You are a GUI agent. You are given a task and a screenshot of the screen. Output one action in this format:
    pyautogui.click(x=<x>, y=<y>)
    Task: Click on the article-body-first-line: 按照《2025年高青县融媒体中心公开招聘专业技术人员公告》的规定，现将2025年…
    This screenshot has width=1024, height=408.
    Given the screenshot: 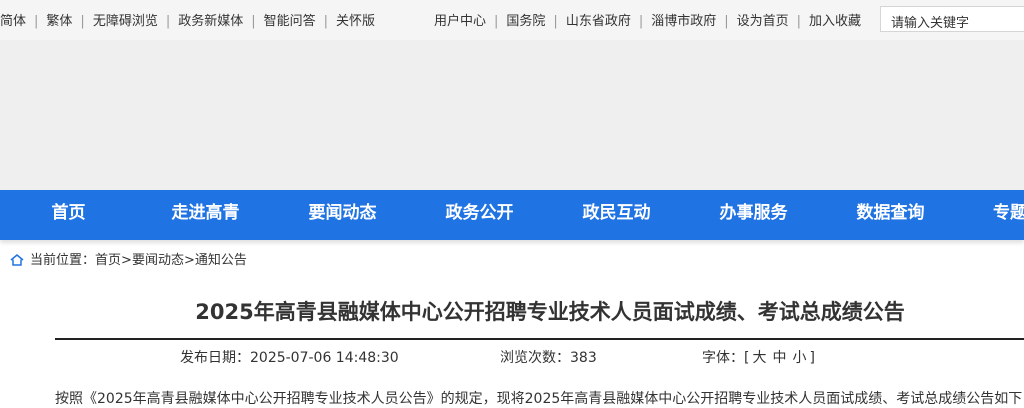 What is the action you would take?
    pyautogui.click(x=539, y=399)
    